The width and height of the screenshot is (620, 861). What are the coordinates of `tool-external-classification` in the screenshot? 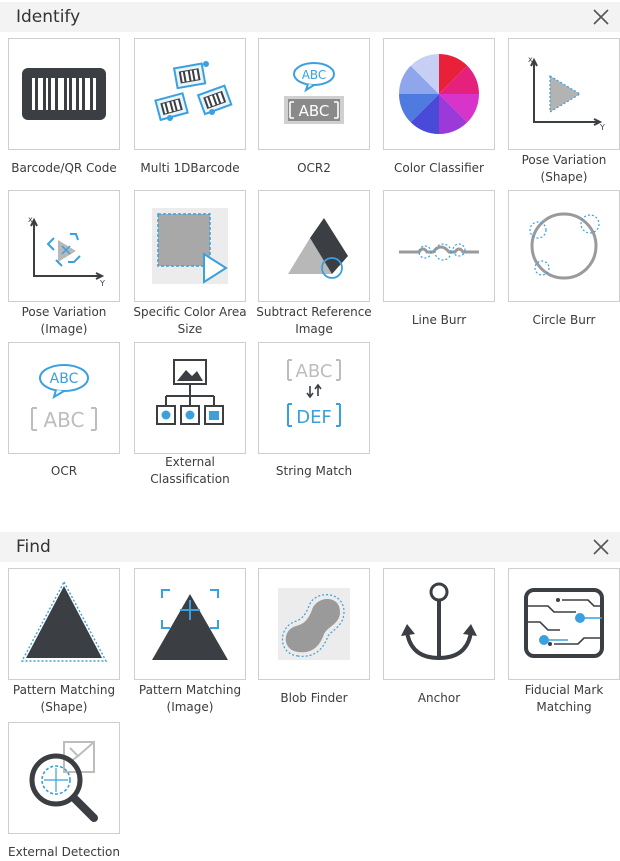 It's located at (190, 398).